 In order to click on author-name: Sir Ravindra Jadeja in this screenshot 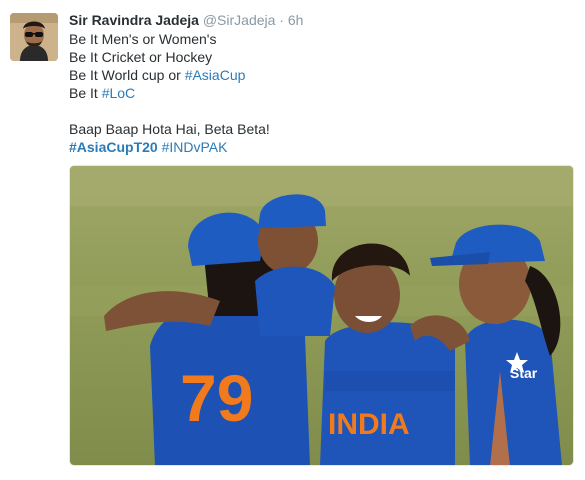, I will do `click(134, 20)`.